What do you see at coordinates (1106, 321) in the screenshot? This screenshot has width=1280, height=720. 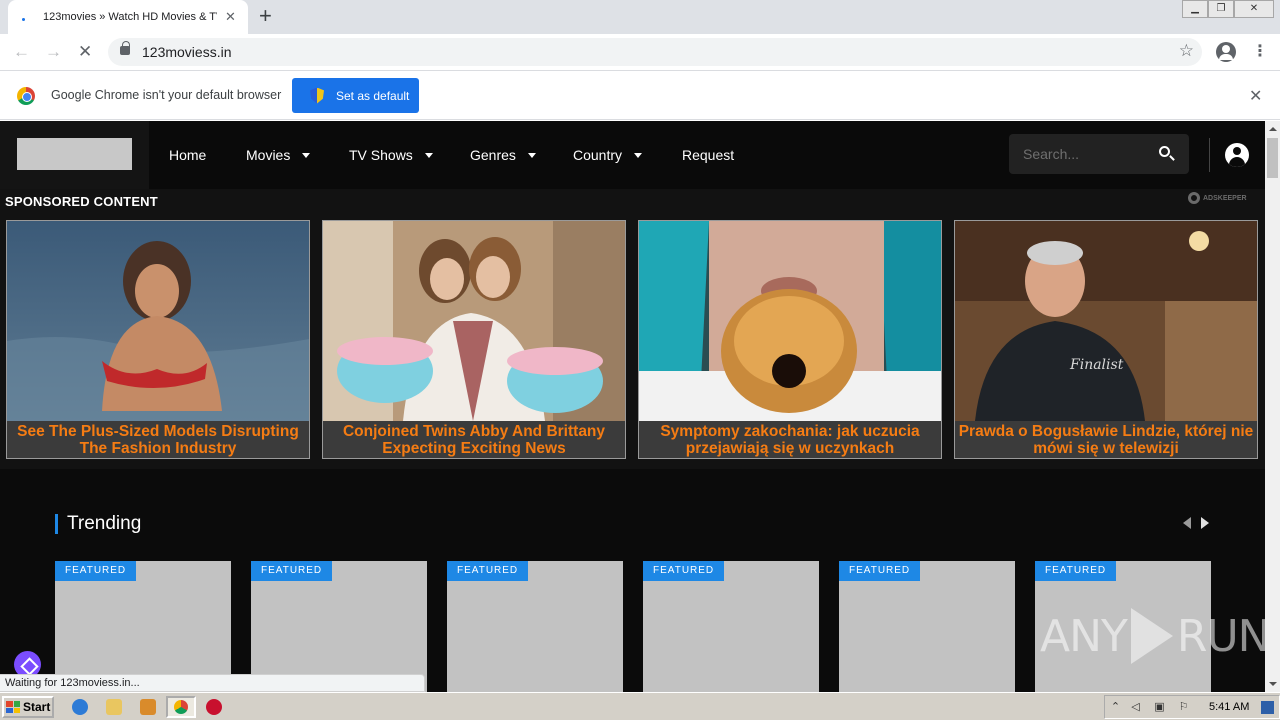 I see `sponsored-card-image: Finalist` at bounding box center [1106, 321].